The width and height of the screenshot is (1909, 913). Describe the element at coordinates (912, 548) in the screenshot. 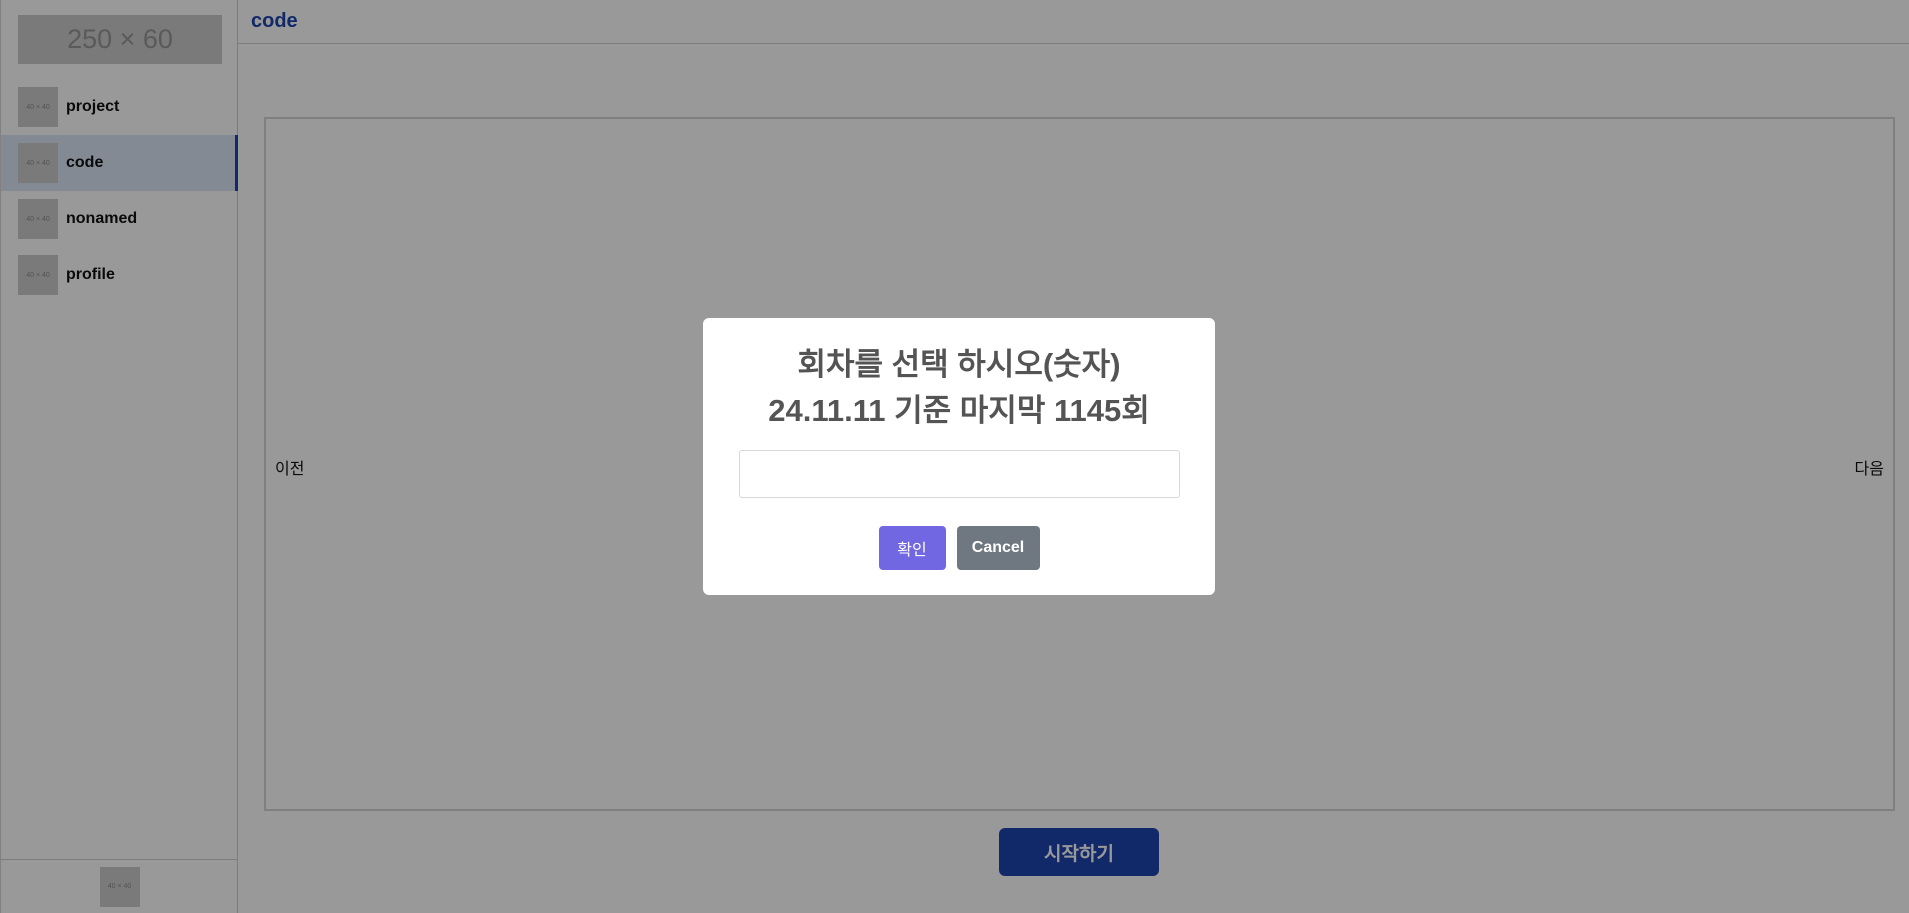

I see `confirm-button: 확인` at that location.